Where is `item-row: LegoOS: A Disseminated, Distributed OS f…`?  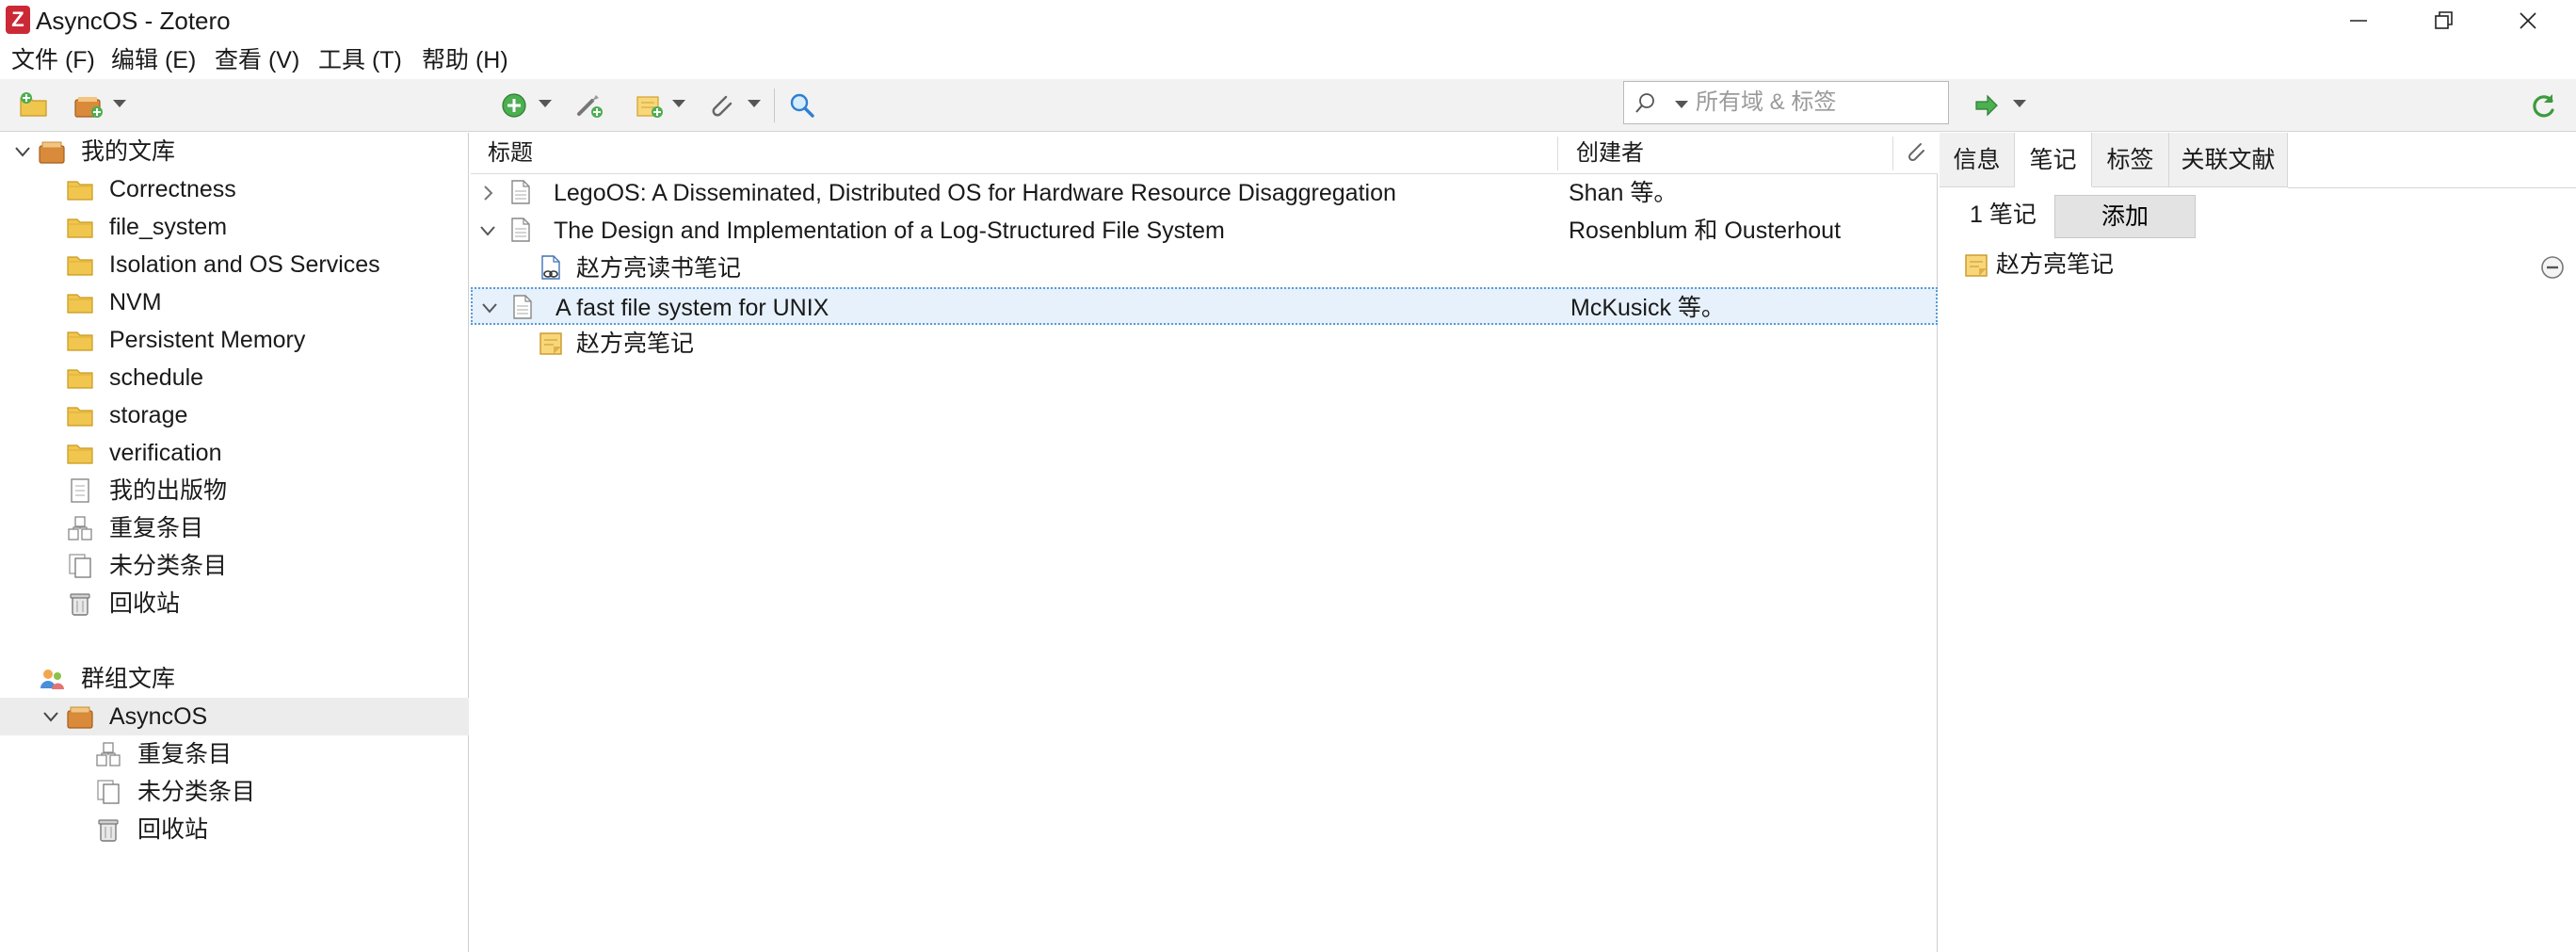
item-row: LegoOS: A Disseminated, Distributed OS f… is located at coordinates (1204, 193).